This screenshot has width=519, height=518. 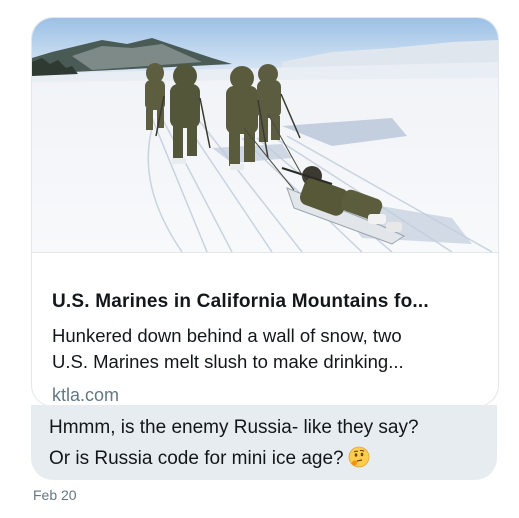 What do you see at coordinates (359, 457) in the screenshot?
I see `thinking-face-emoji-icon` at bounding box center [359, 457].